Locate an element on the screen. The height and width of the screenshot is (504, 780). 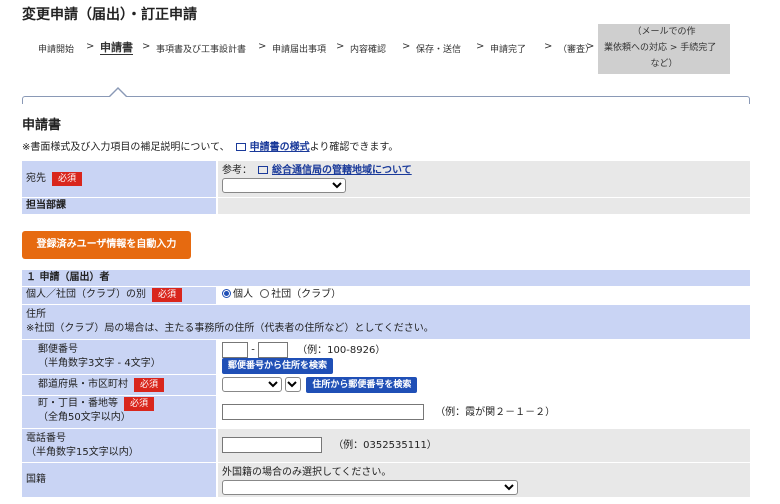
step-save-send: 保存・送信 is located at coordinates (439, 50).